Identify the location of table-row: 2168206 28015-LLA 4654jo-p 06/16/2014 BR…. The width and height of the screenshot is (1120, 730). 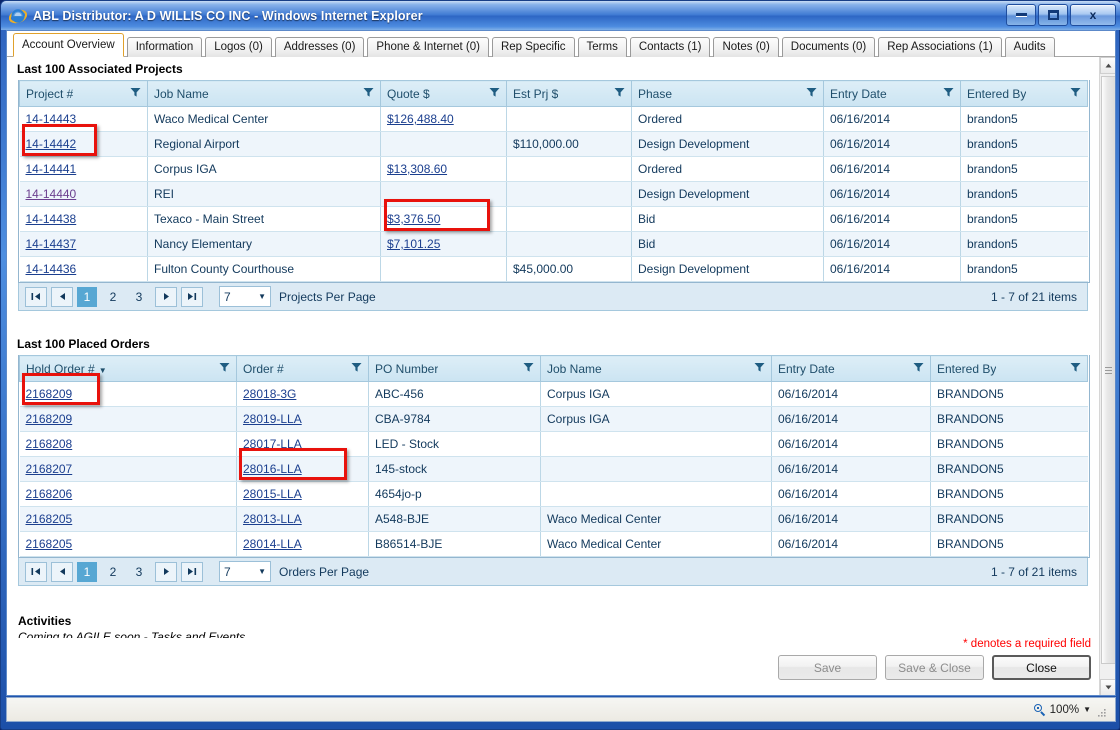
(553, 494).